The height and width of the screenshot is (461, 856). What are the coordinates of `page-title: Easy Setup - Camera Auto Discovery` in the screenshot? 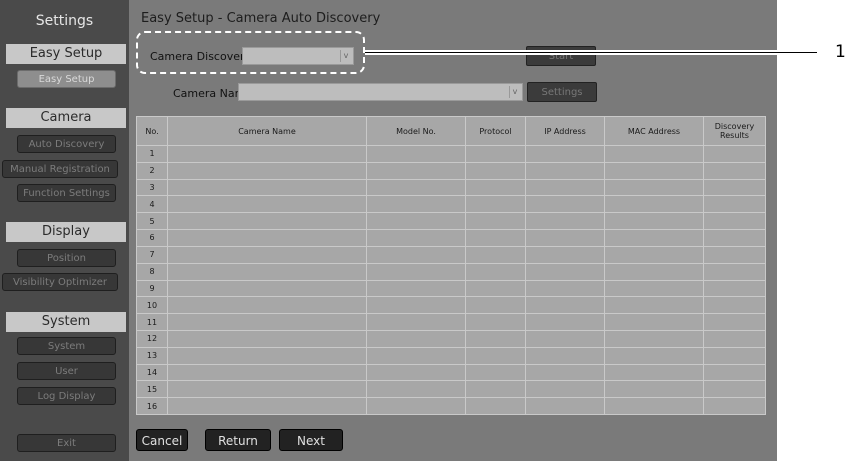 It's located at (261, 18).